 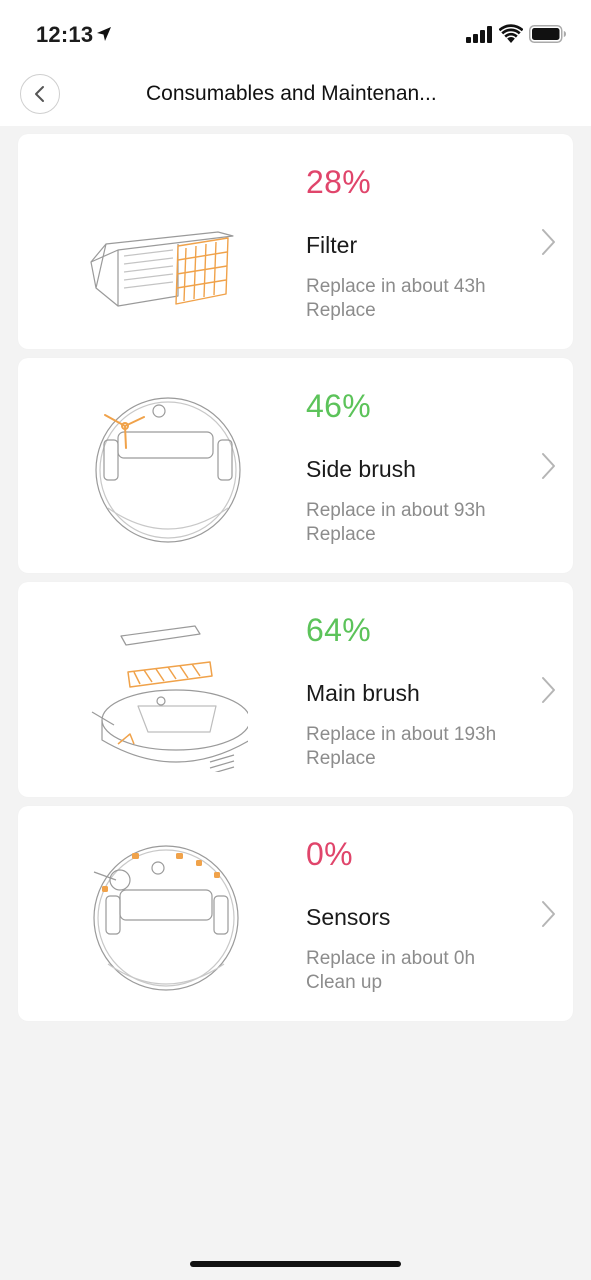 I want to click on consumable-eta: Replace in about 93h, so click(x=396, y=510).